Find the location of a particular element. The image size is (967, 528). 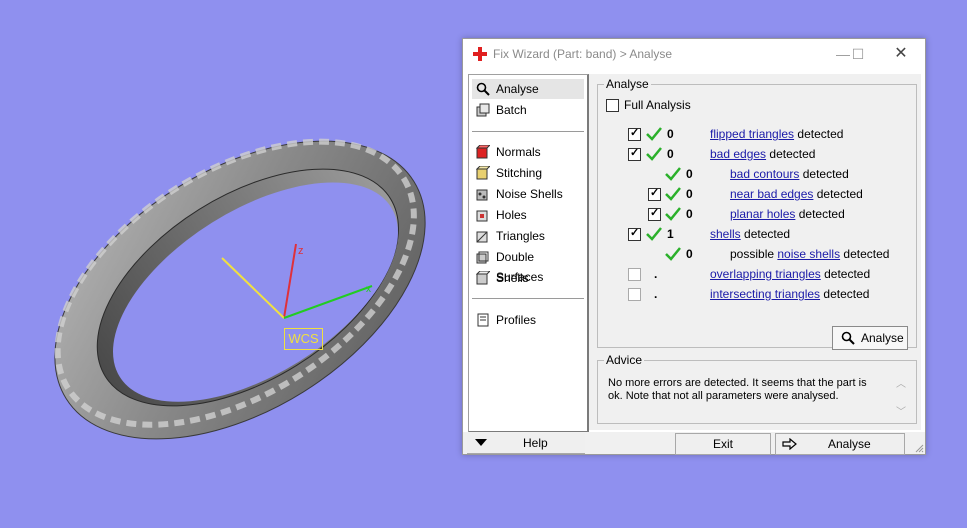

intersecting-triangles-row: intersecting triangles detected is located at coordinates (789, 294).